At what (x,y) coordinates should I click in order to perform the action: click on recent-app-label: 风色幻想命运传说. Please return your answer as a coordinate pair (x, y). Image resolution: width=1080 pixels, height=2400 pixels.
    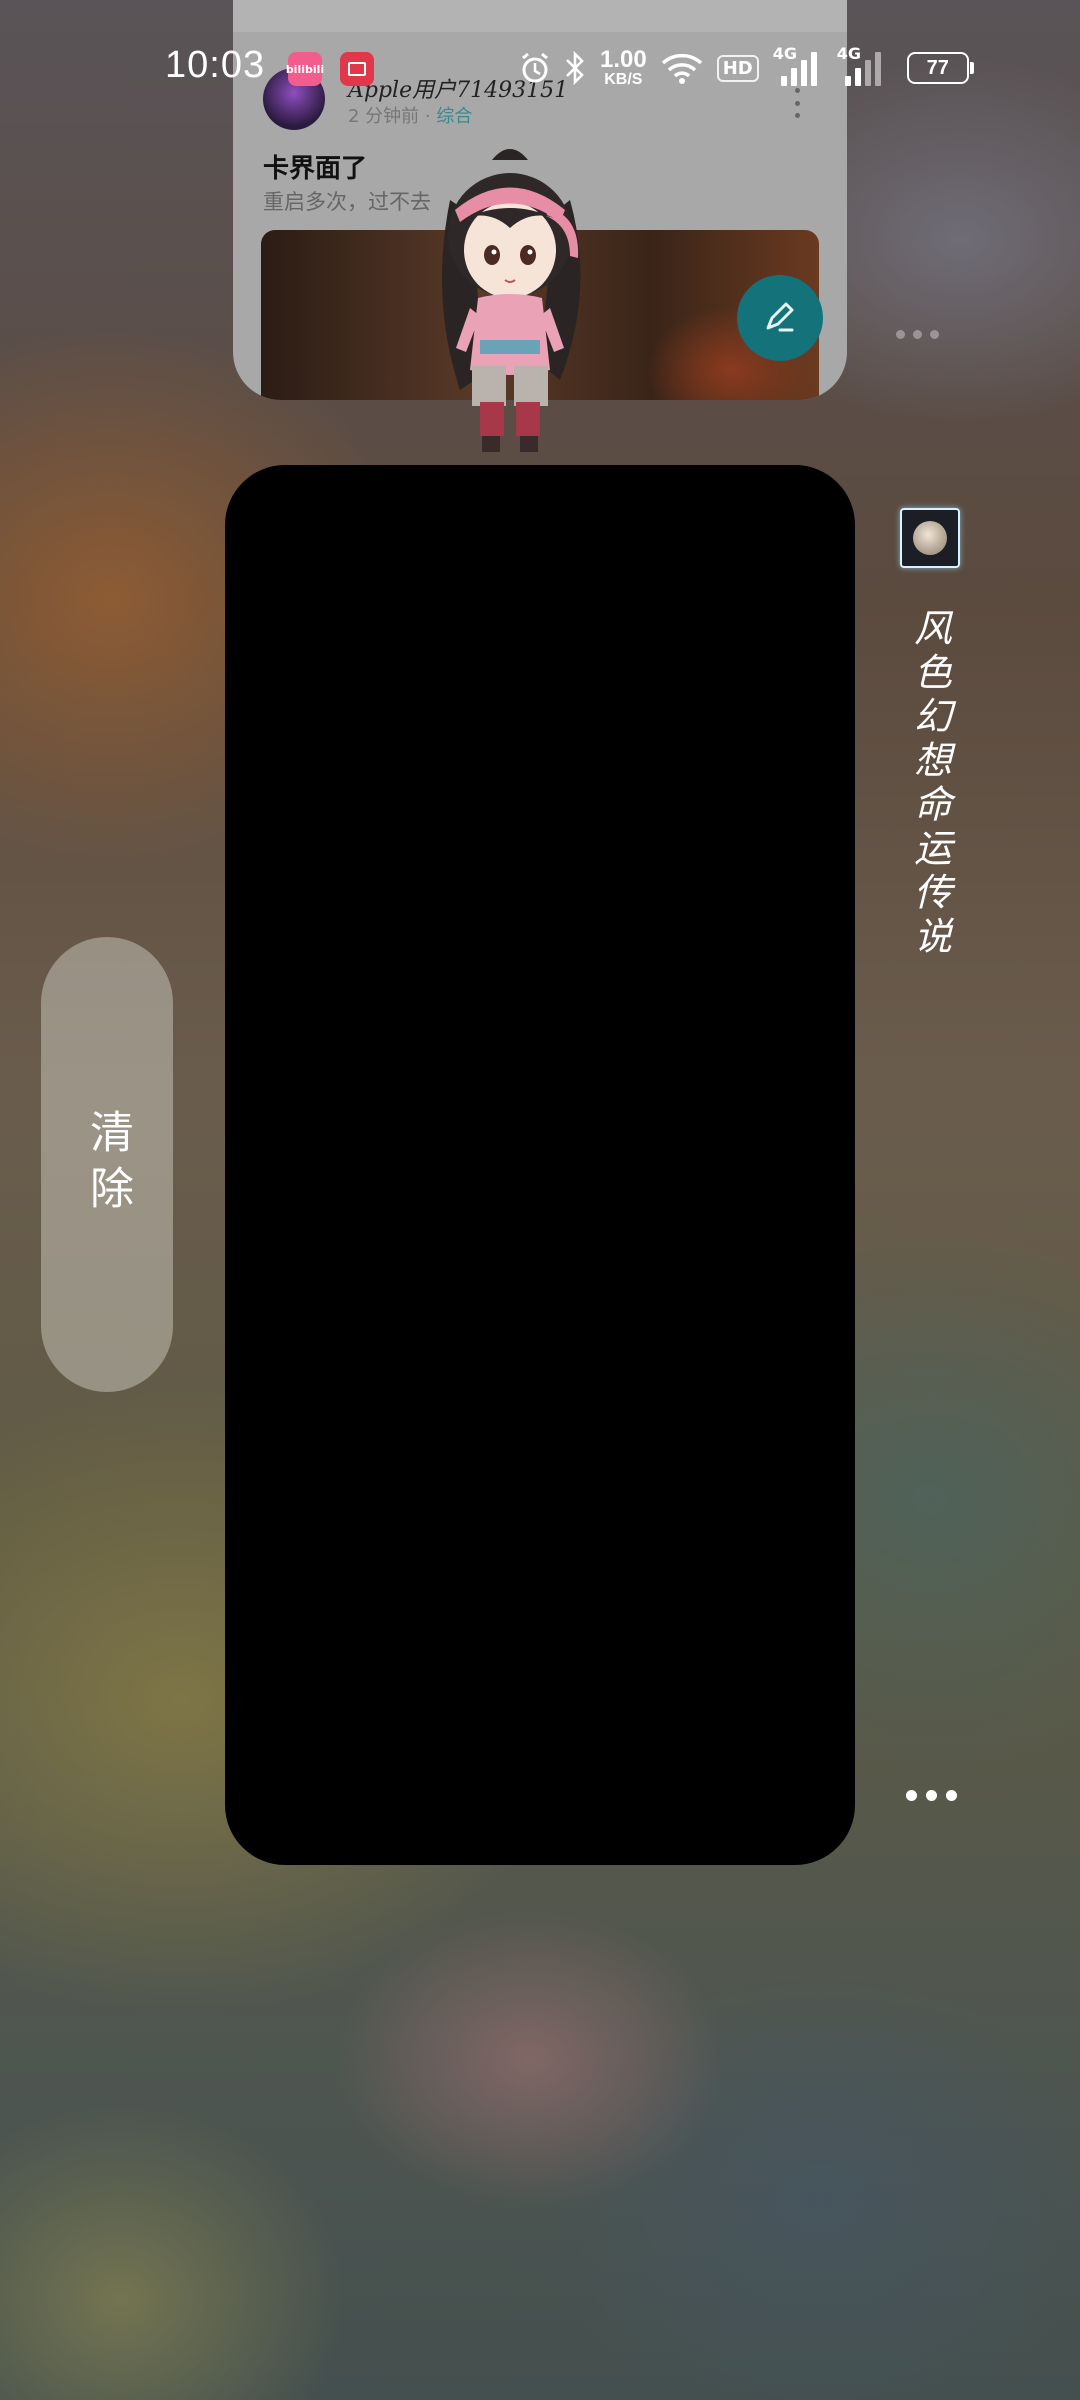
    Looking at the image, I should click on (930, 734).